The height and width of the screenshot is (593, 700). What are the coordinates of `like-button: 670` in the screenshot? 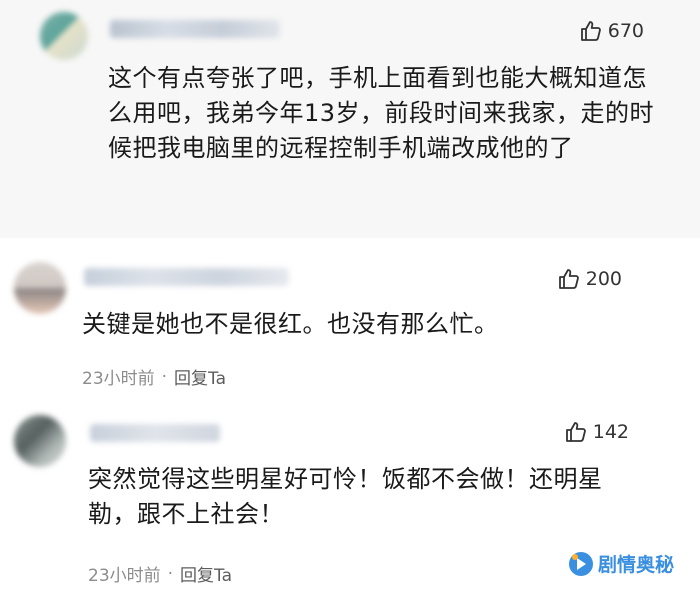 It's located at (611, 31).